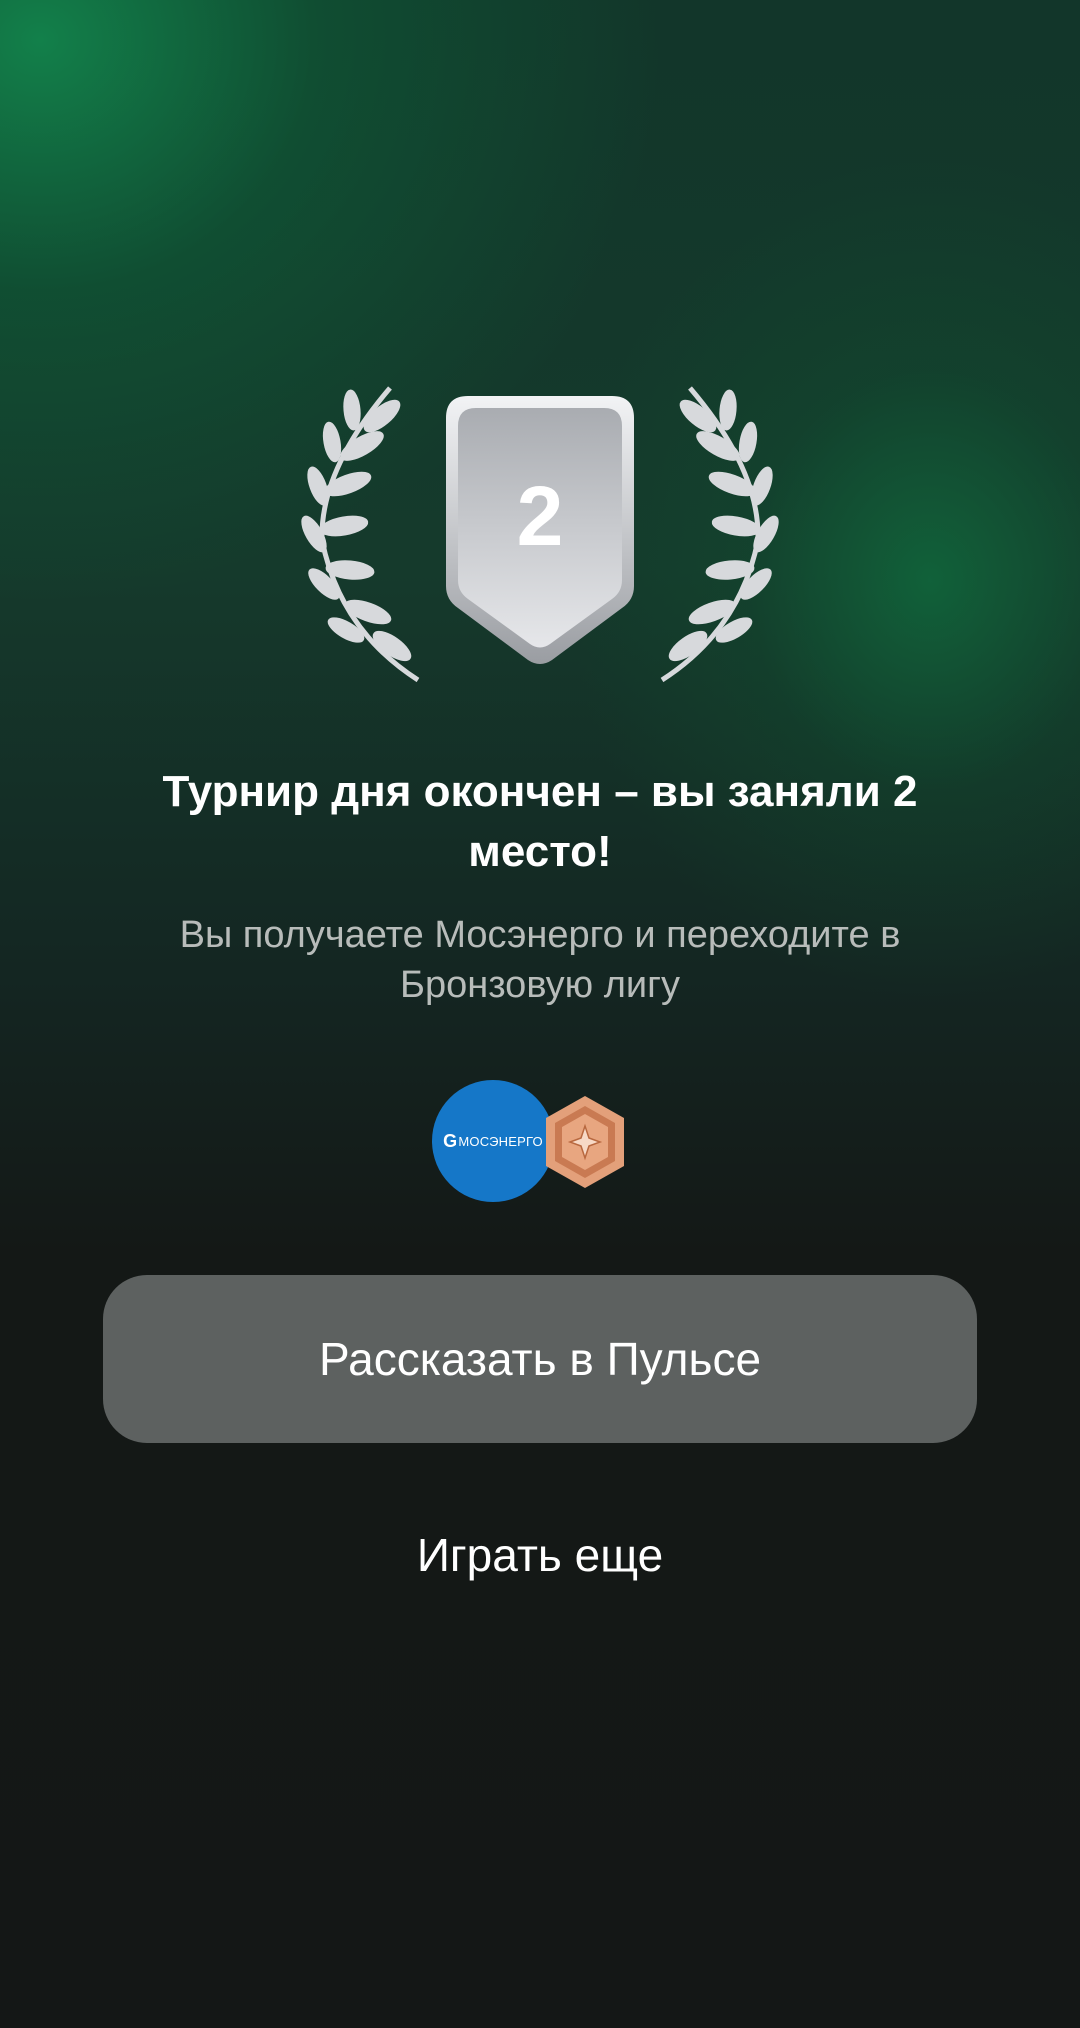 The height and width of the screenshot is (2028, 1080). What do you see at coordinates (540, 516) in the screenshot?
I see `place-number: 2` at bounding box center [540, 516].